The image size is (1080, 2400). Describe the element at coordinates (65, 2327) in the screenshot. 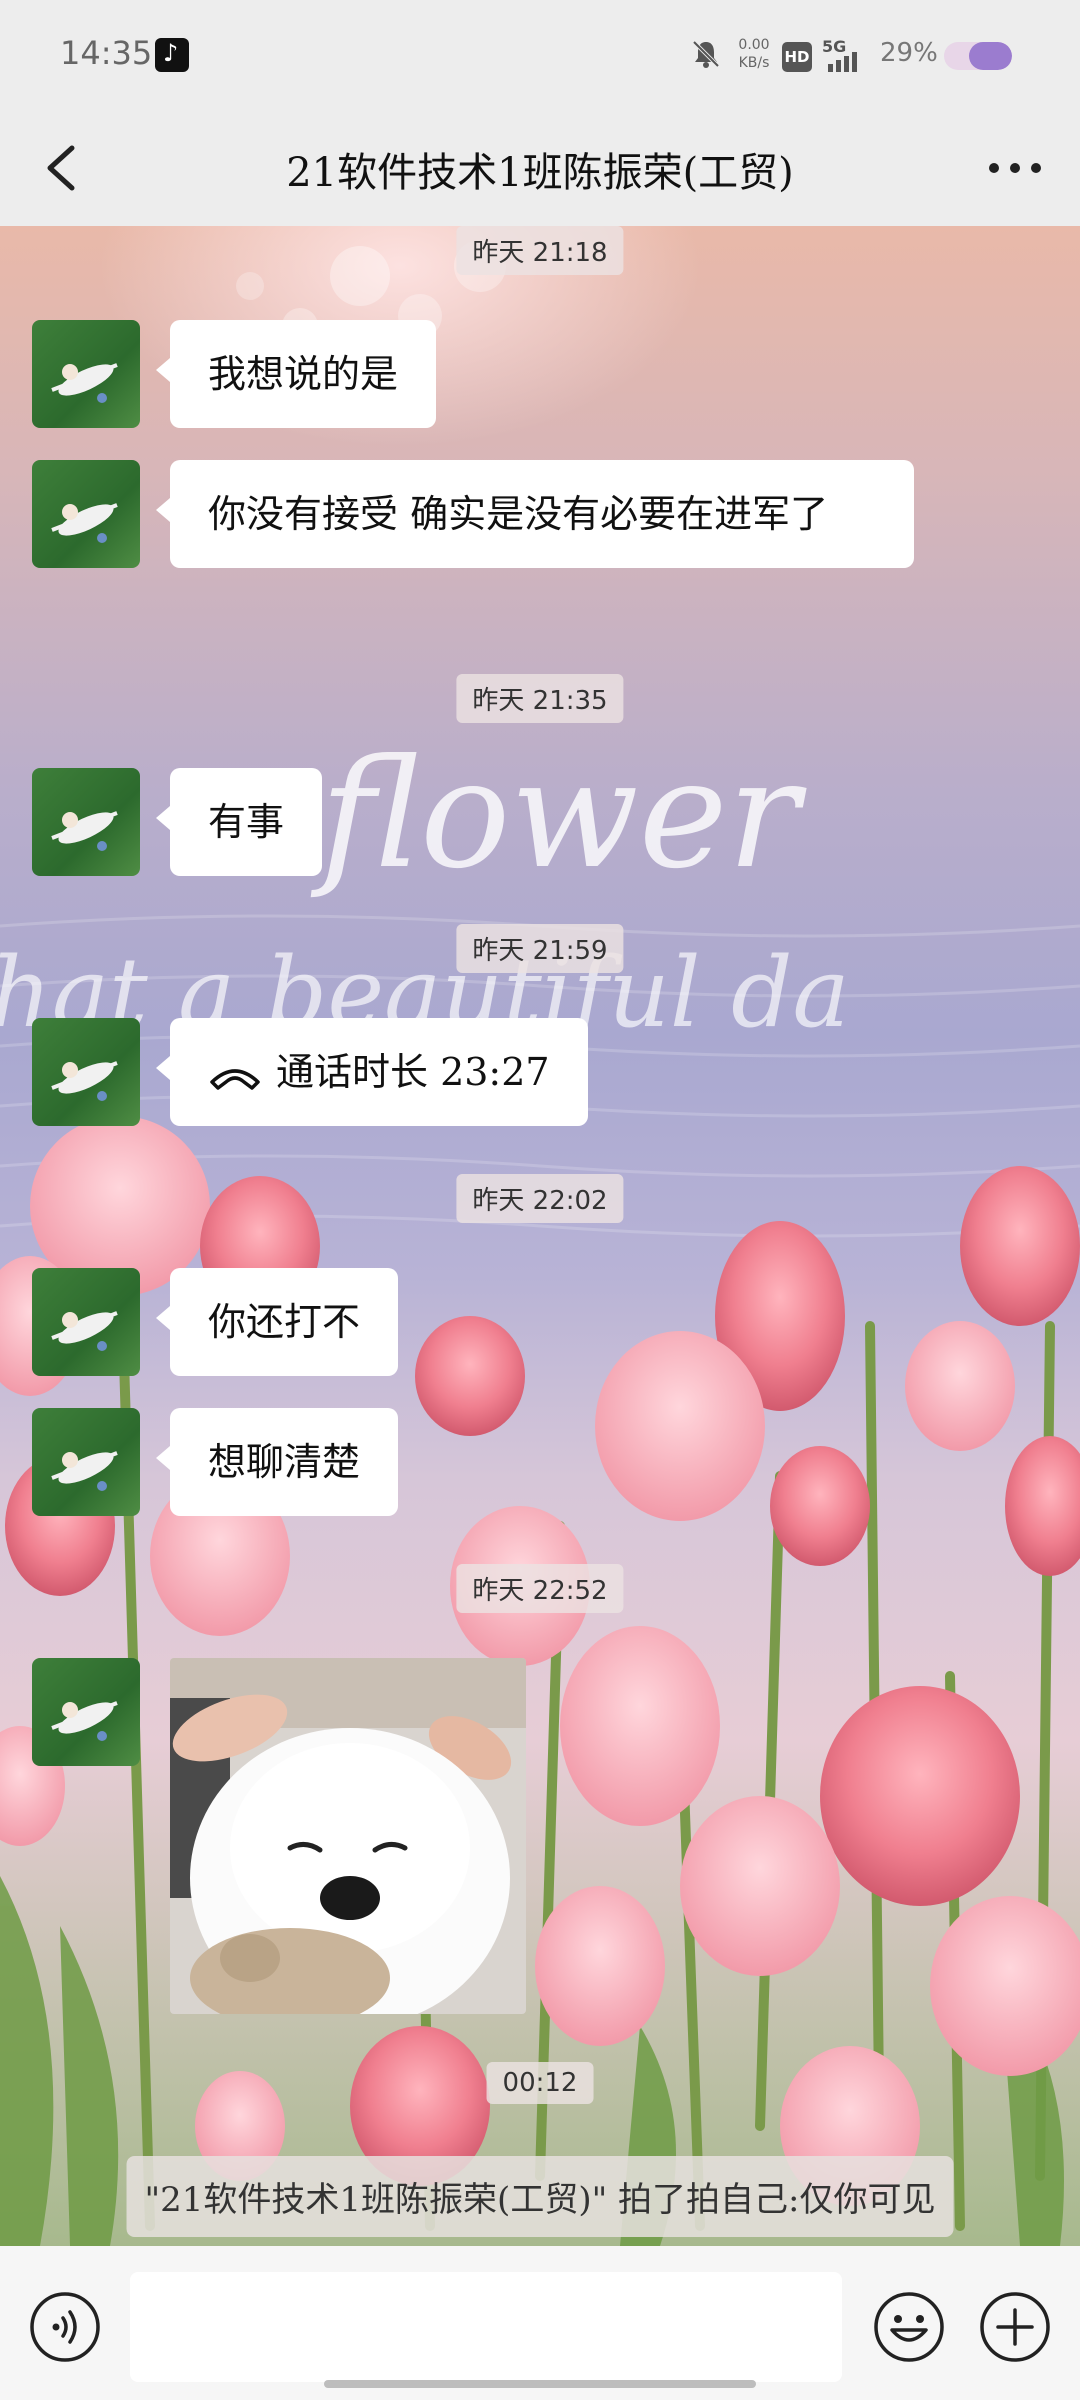

I see `voice-icon` at that location.